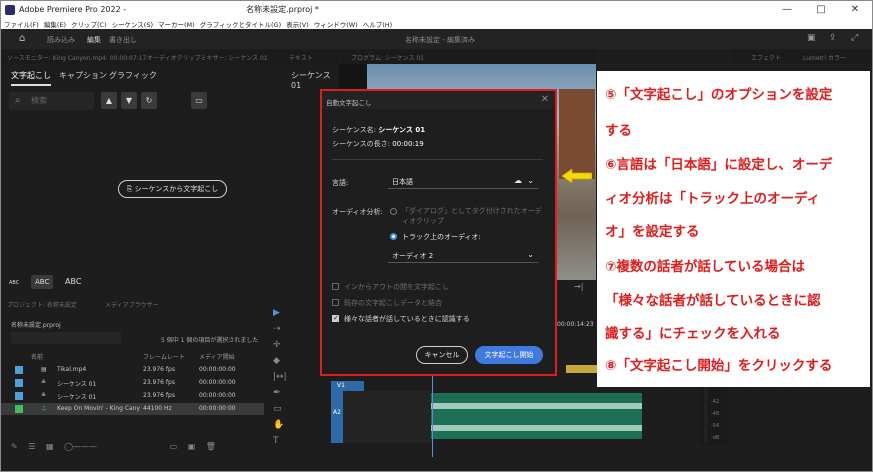 This screenshot has width=873, height=472. Describe the element at coordinates (21, 24) in the screenshot. I see `menu-file: ファイル(F)` at that location.